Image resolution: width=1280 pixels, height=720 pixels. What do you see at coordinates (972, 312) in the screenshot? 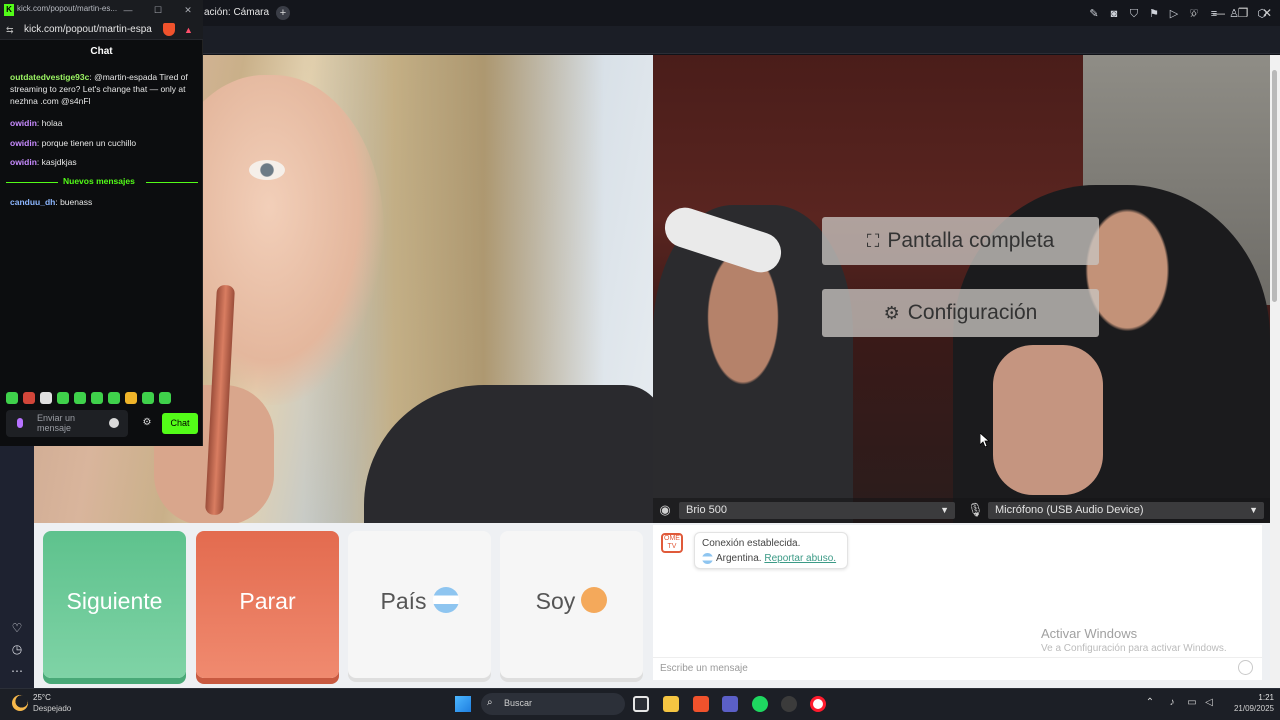
I see `settings-label: Configuración` at bounding box center [972, 312].